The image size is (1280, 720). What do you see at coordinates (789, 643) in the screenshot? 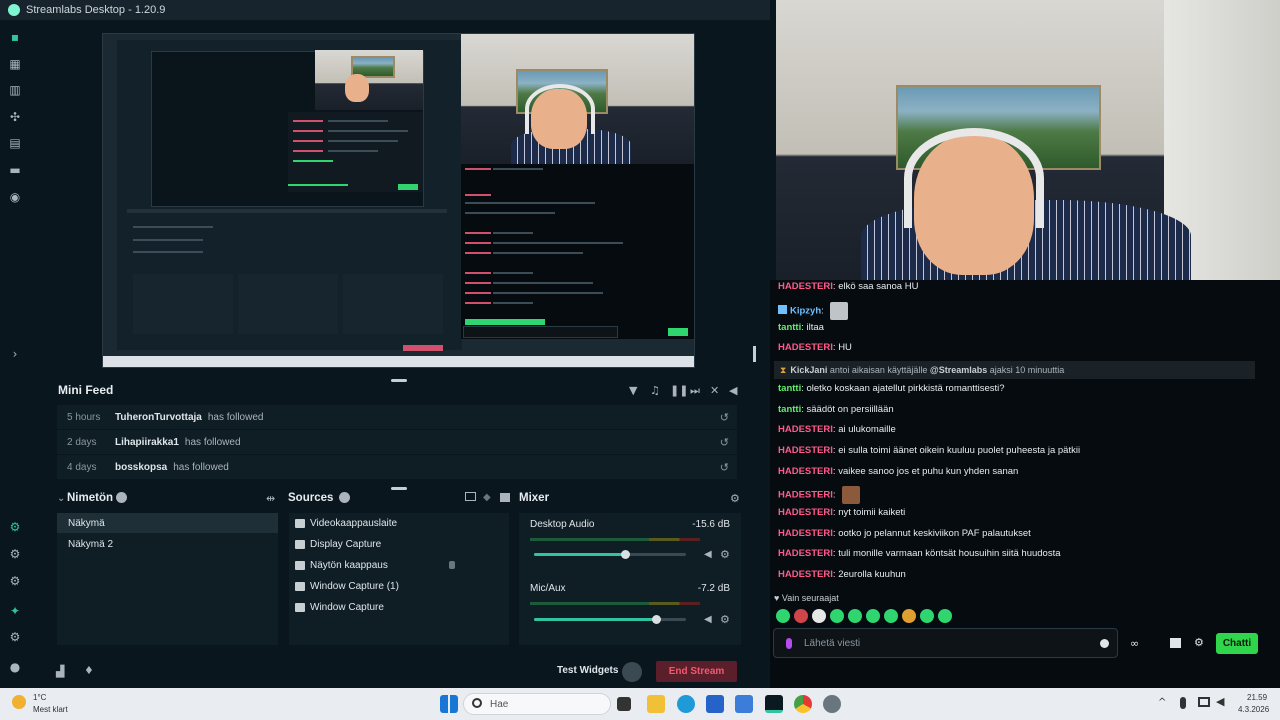
I see `mic-icon` at bounding box center [789, 643].